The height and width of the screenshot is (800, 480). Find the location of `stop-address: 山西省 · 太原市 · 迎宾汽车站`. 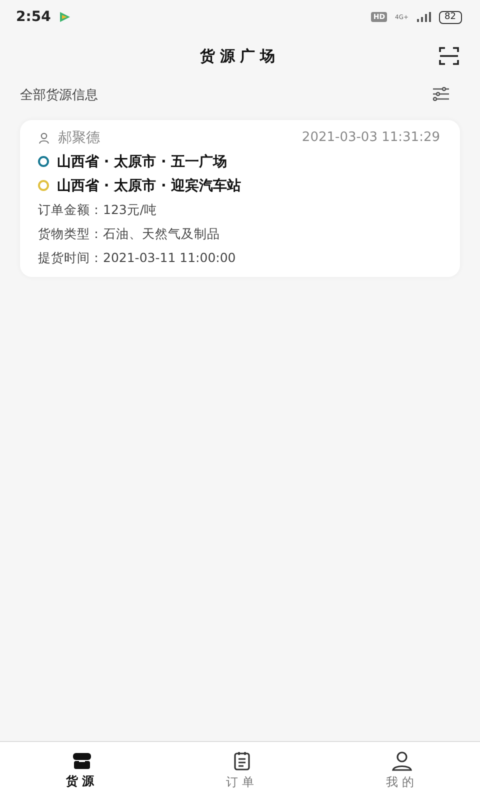

stop-address: 山西省 · 太原市 · 迎宾汽车站 is located at coordinates (149, 185).